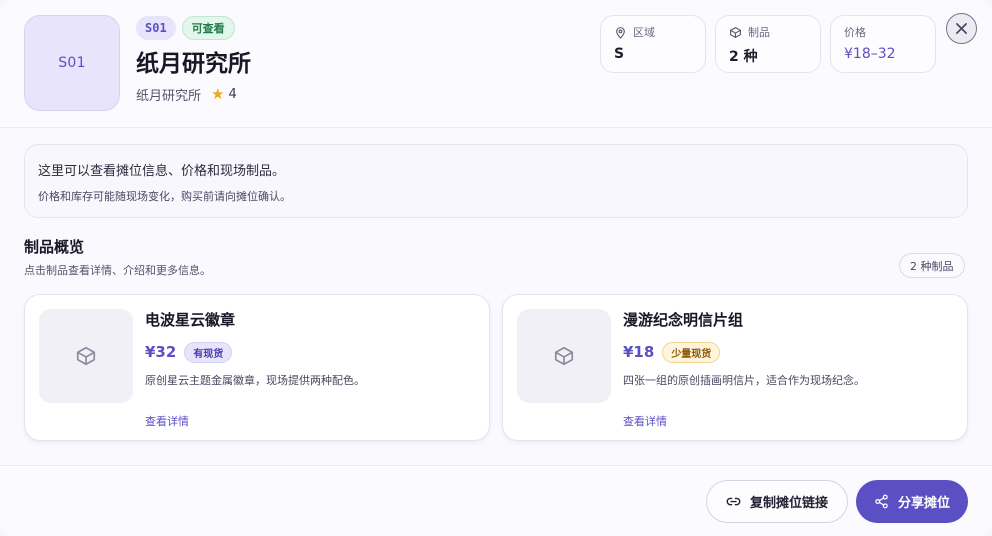 The image size is (992, 536). Describe the element at coordinates (883, 32) in the screenshot. I see `stat-label-price: 价格` at that location.